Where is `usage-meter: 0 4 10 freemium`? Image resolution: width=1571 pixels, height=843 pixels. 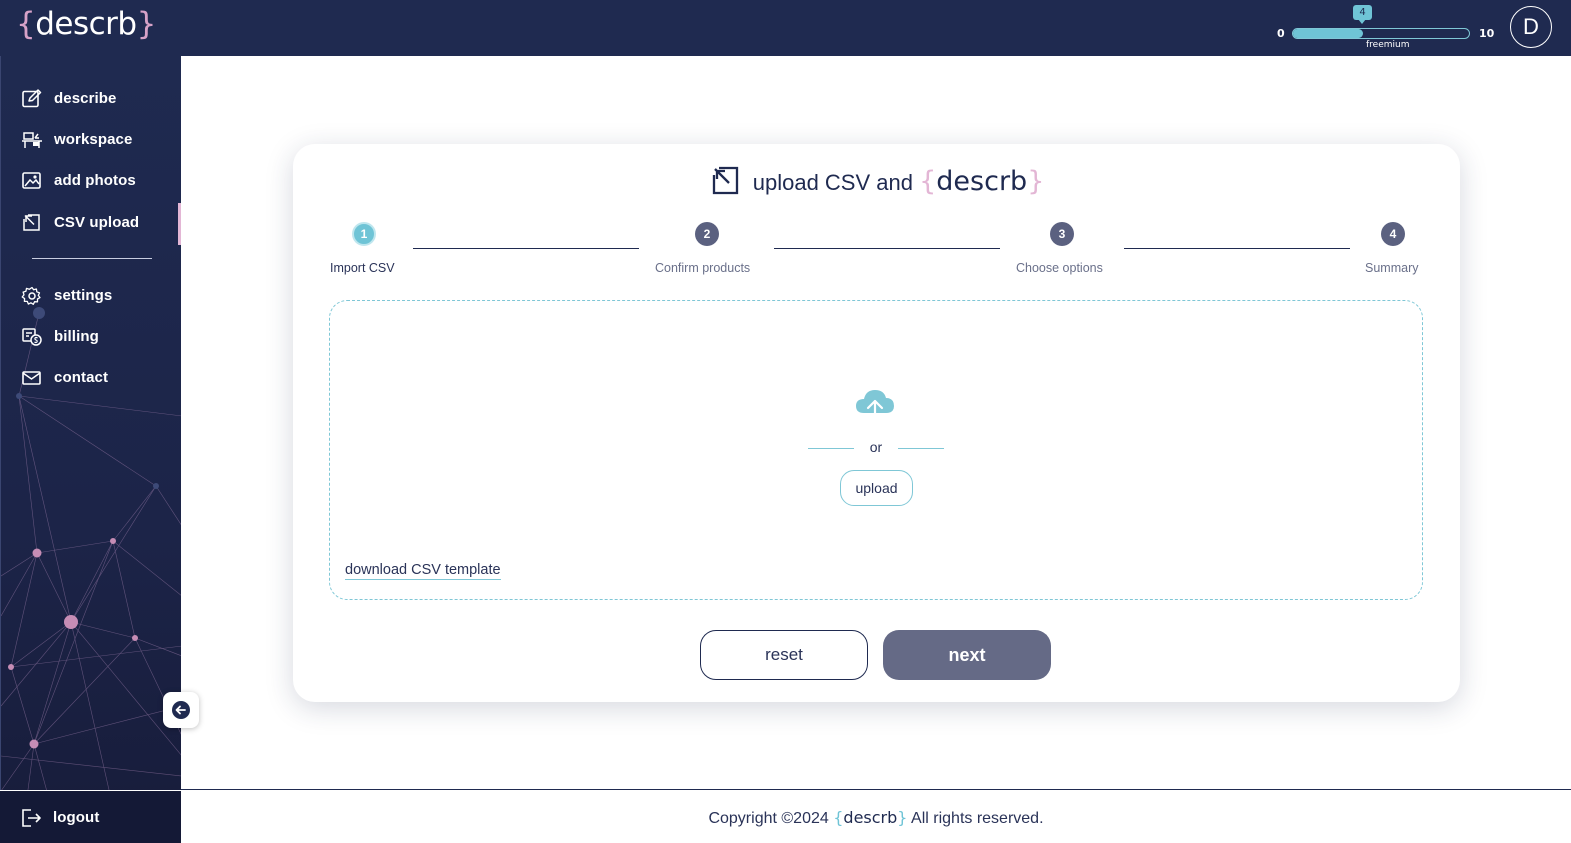
usage-meter: 0 4 10 freemium is located at coordinates (1387, 28).